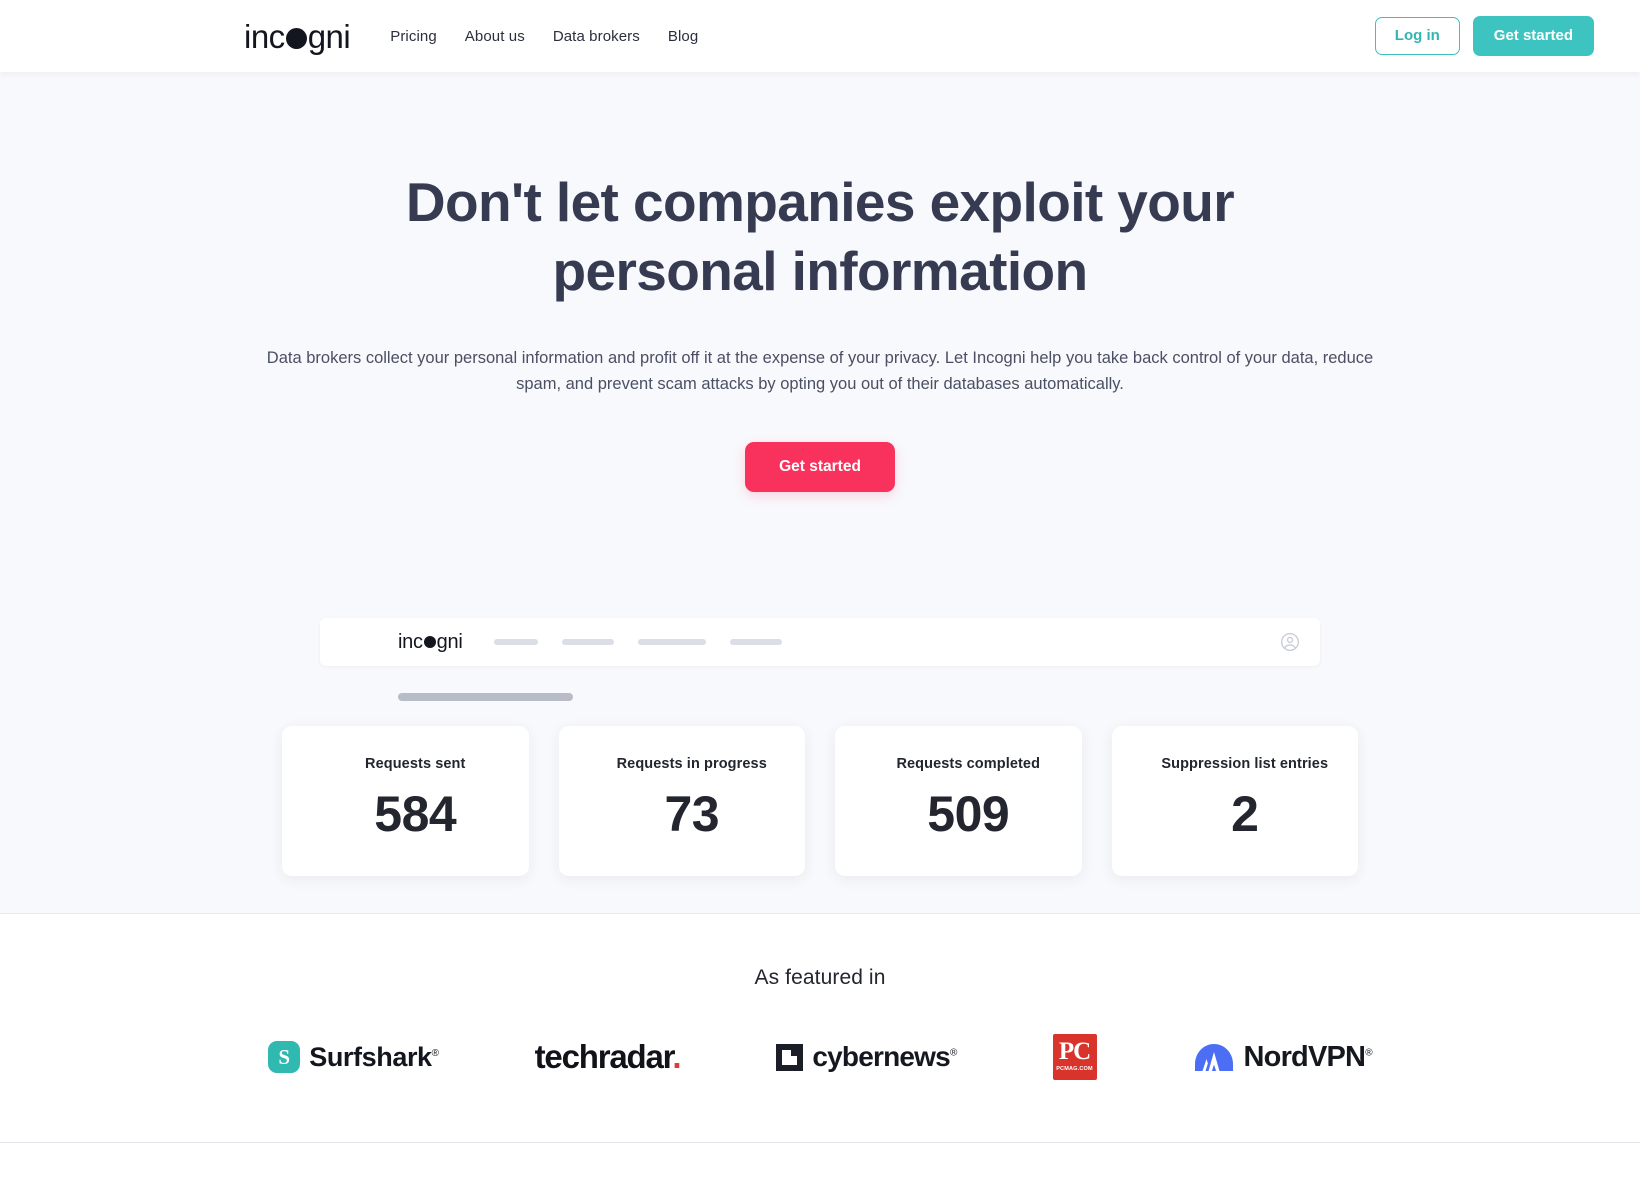  What do you see at coordinates (413, 36) in the screenshot?
I see `nav-item-pricing: Pricing` at bounding box center [413, 36].